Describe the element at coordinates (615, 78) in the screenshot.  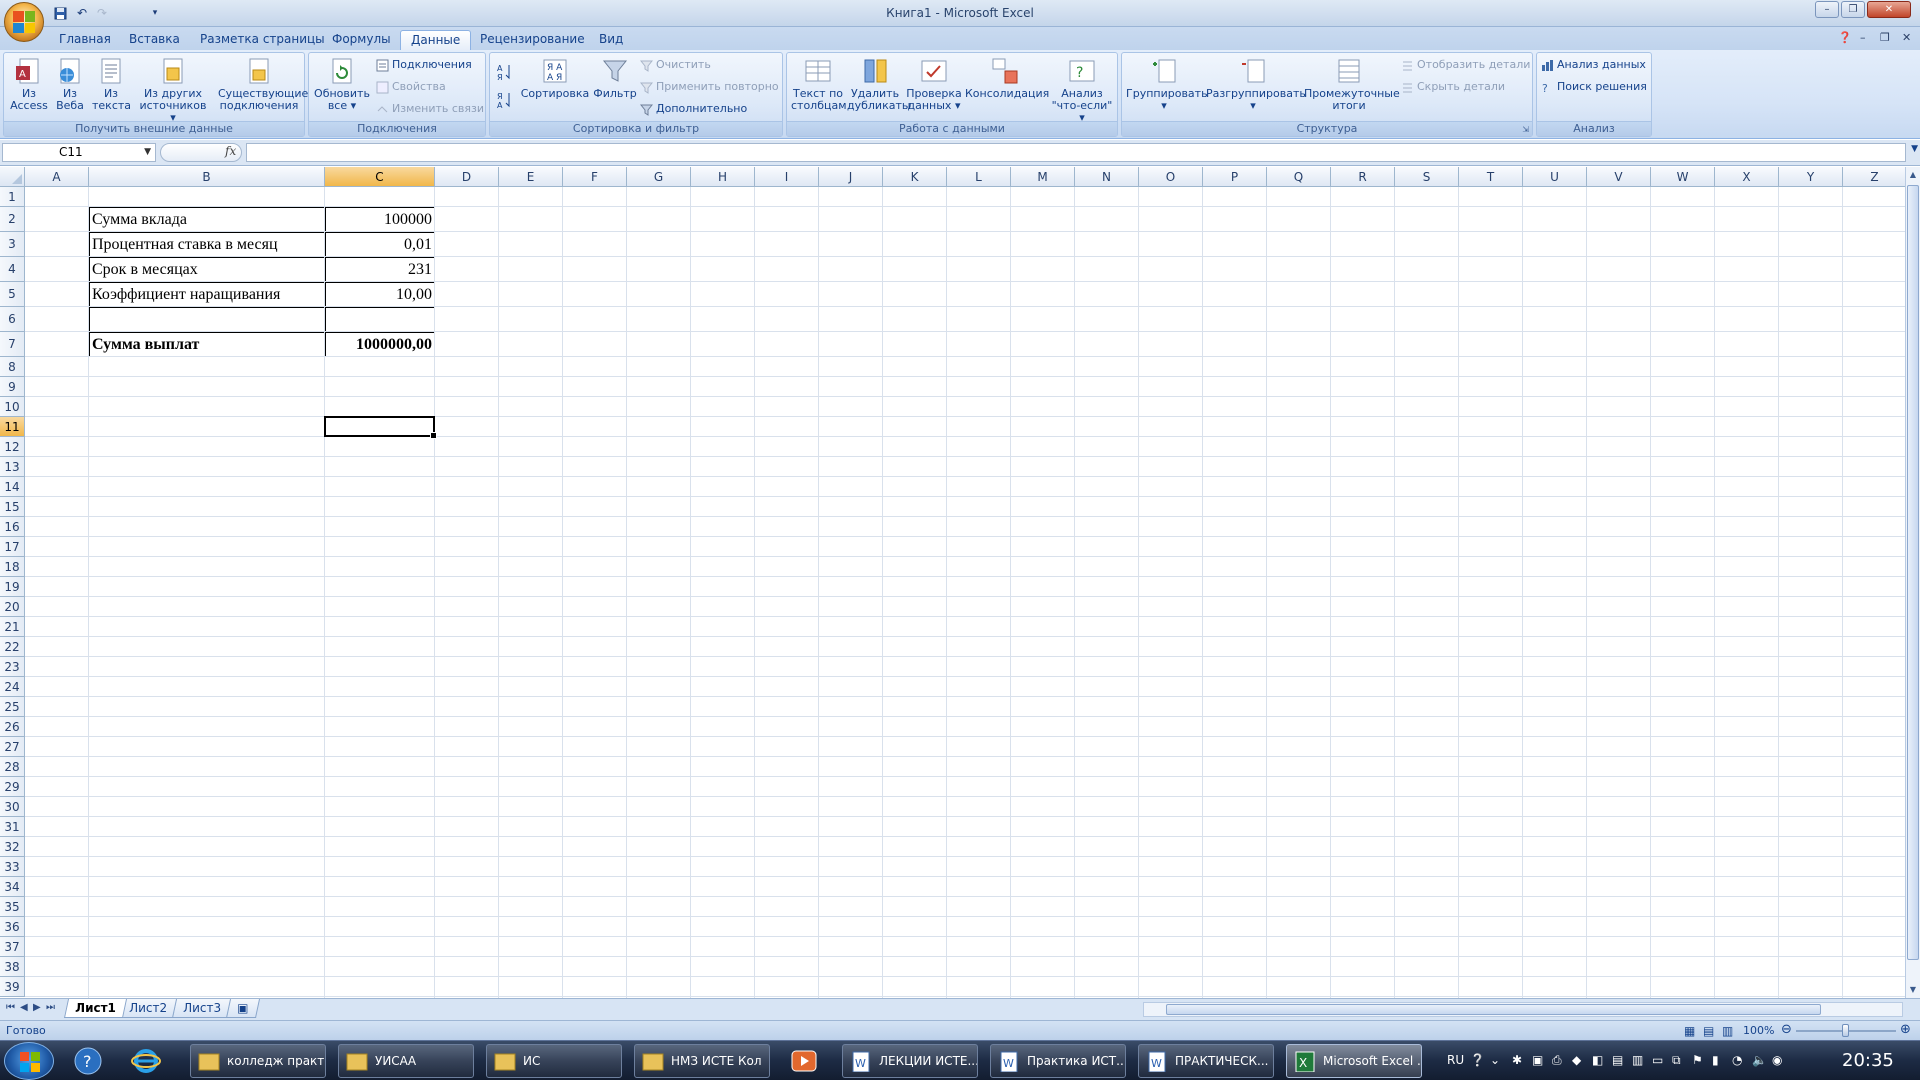
I see `filter-button: Фильтр` at that location.